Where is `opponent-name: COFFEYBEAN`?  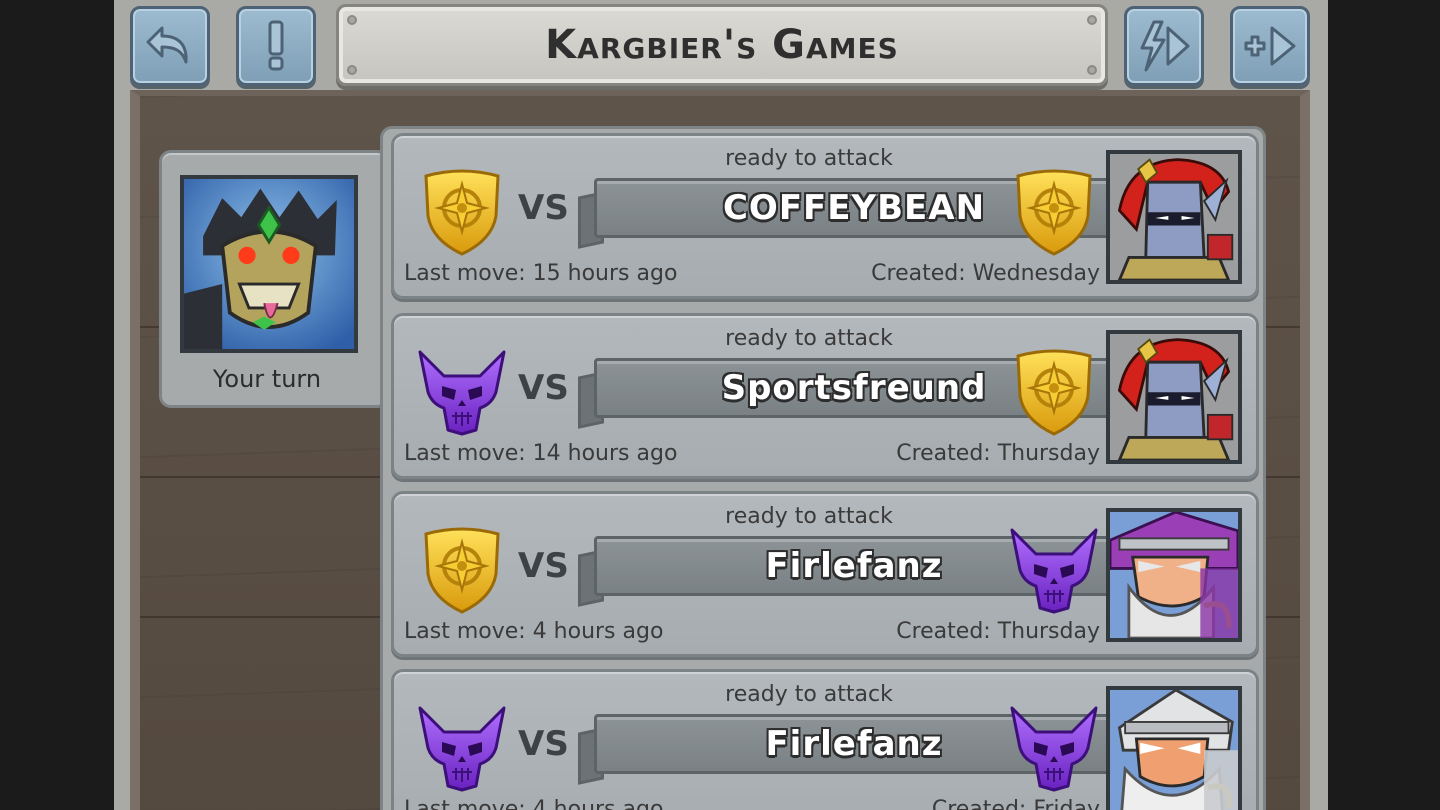 opponent-name: COFFEYBEAN is located at coordinates (854, 208).